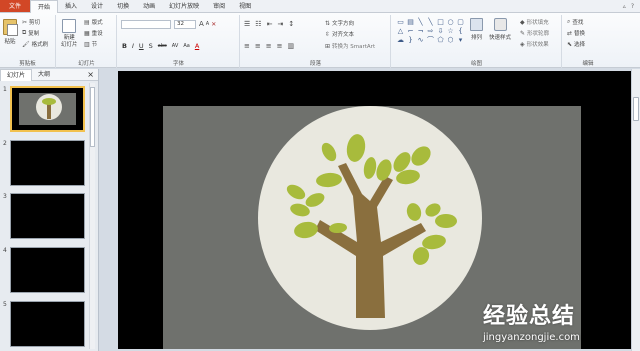 This screenshot has width=640, height=351. What do you see at coordinates (123, 6) in the screenshot?
I see `tab-transitions: 切换` at bounding box center [123, 6].